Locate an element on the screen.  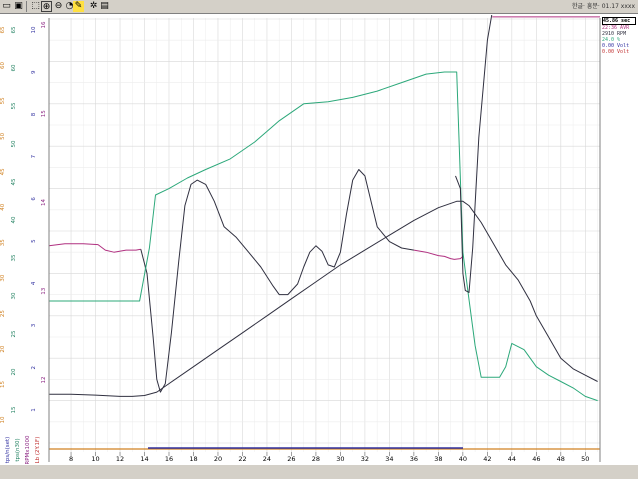
x-tick-label: 28 is located at coordinates (316, 459).